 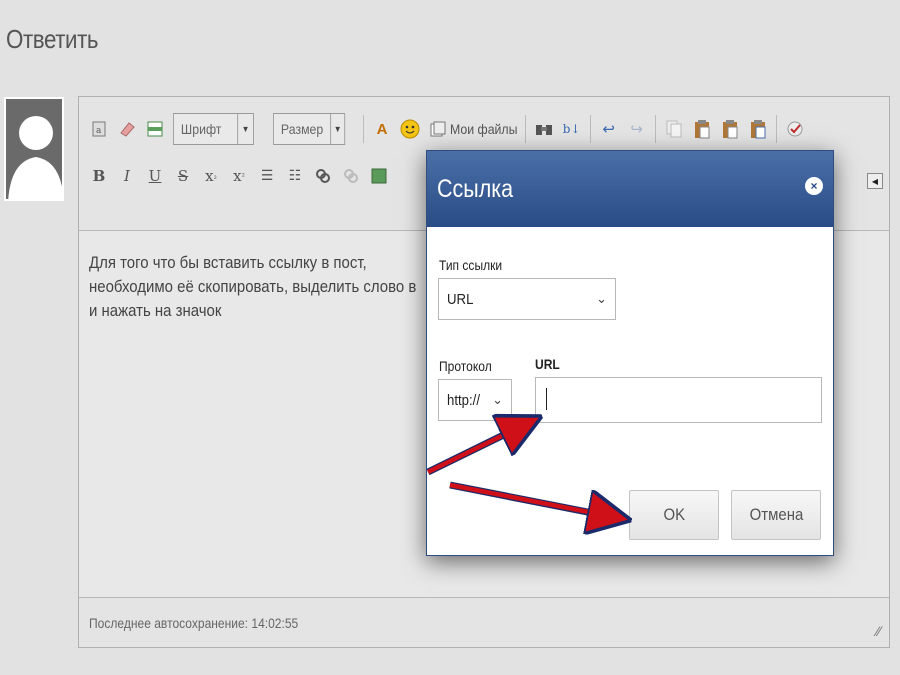 What do you see at coordinates (379, 176) in the screenshot?
I see `image-icon` at bounding box center [379, 176].